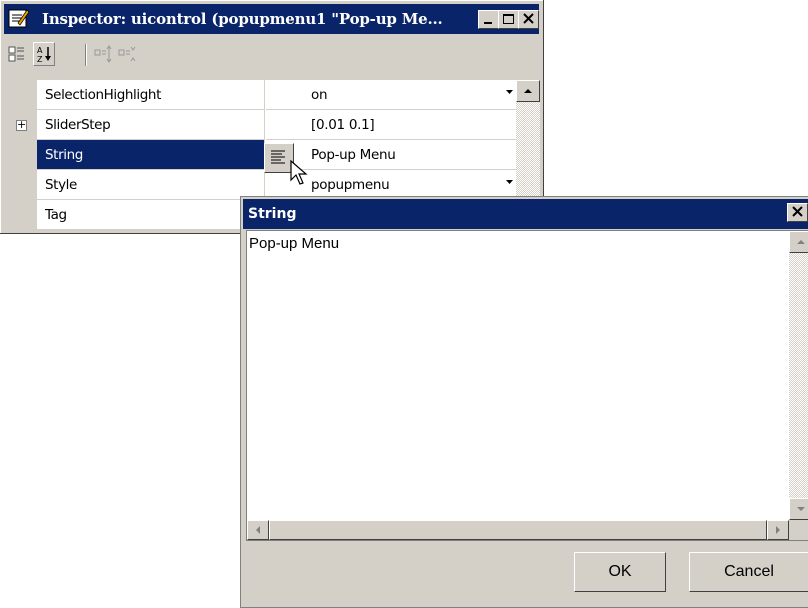 The height and width of the screenshot is (608, 808). Describe the element at coordinates (350, 185) in the screenshot. I see `property-value-text: popupmenu` at that location.